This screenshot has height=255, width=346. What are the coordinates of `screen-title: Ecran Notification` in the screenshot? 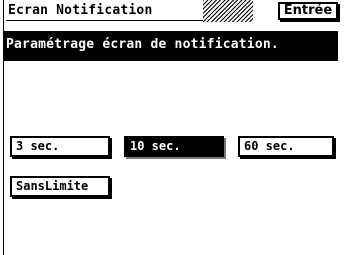 It's located at (80, 10).